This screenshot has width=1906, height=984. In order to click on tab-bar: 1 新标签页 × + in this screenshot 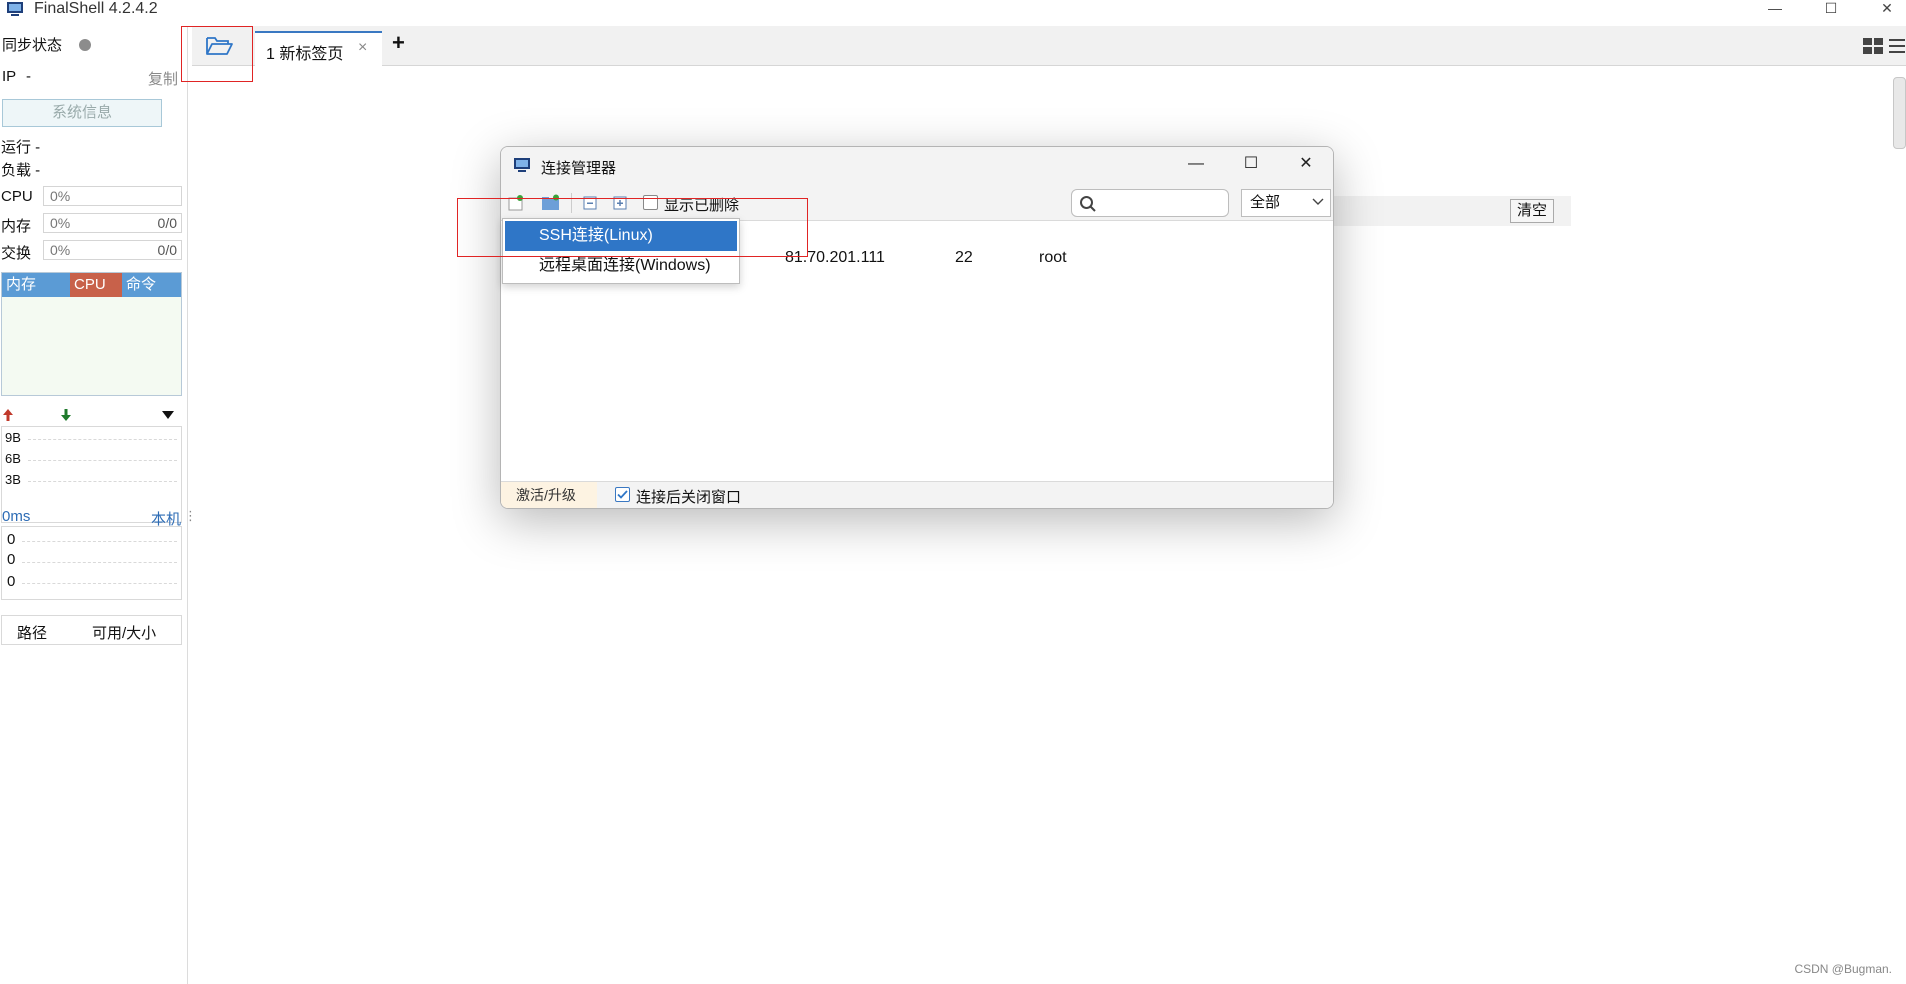, I will do `click(1049, 46)`.